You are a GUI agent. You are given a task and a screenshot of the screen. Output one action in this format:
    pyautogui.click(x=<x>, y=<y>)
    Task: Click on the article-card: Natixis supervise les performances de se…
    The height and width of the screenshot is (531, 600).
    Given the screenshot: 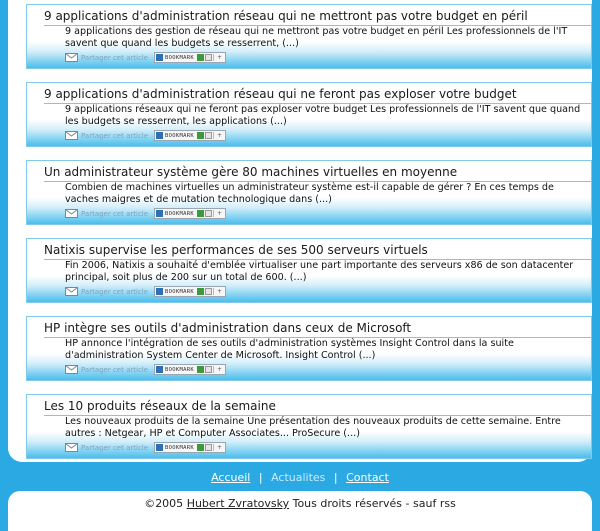 What is the action you would take?
    pyautogui.click(x=309, y=270)
    